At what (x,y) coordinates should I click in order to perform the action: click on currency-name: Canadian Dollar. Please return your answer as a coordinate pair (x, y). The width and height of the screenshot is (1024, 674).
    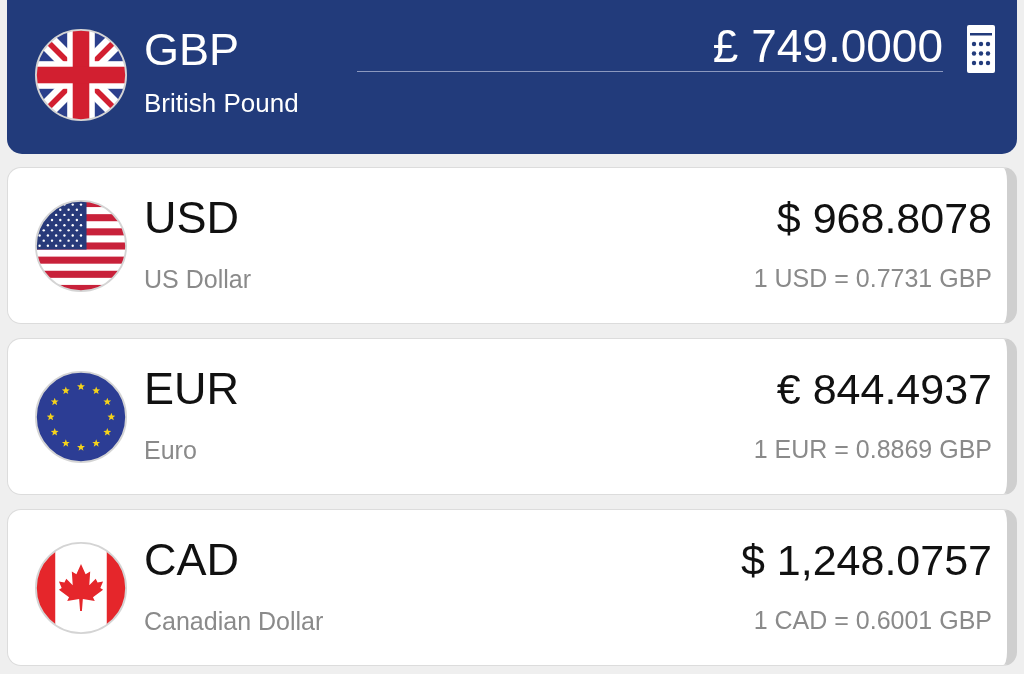
    Looking at the image, I should click on (234, 620).